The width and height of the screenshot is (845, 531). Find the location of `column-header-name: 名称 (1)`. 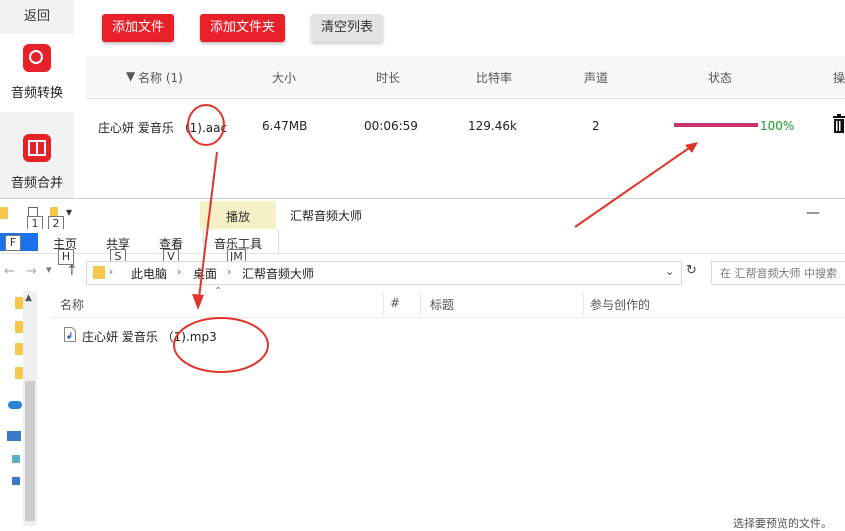

column-header-name: 名称 (1) is located at coordinates (160, 77).